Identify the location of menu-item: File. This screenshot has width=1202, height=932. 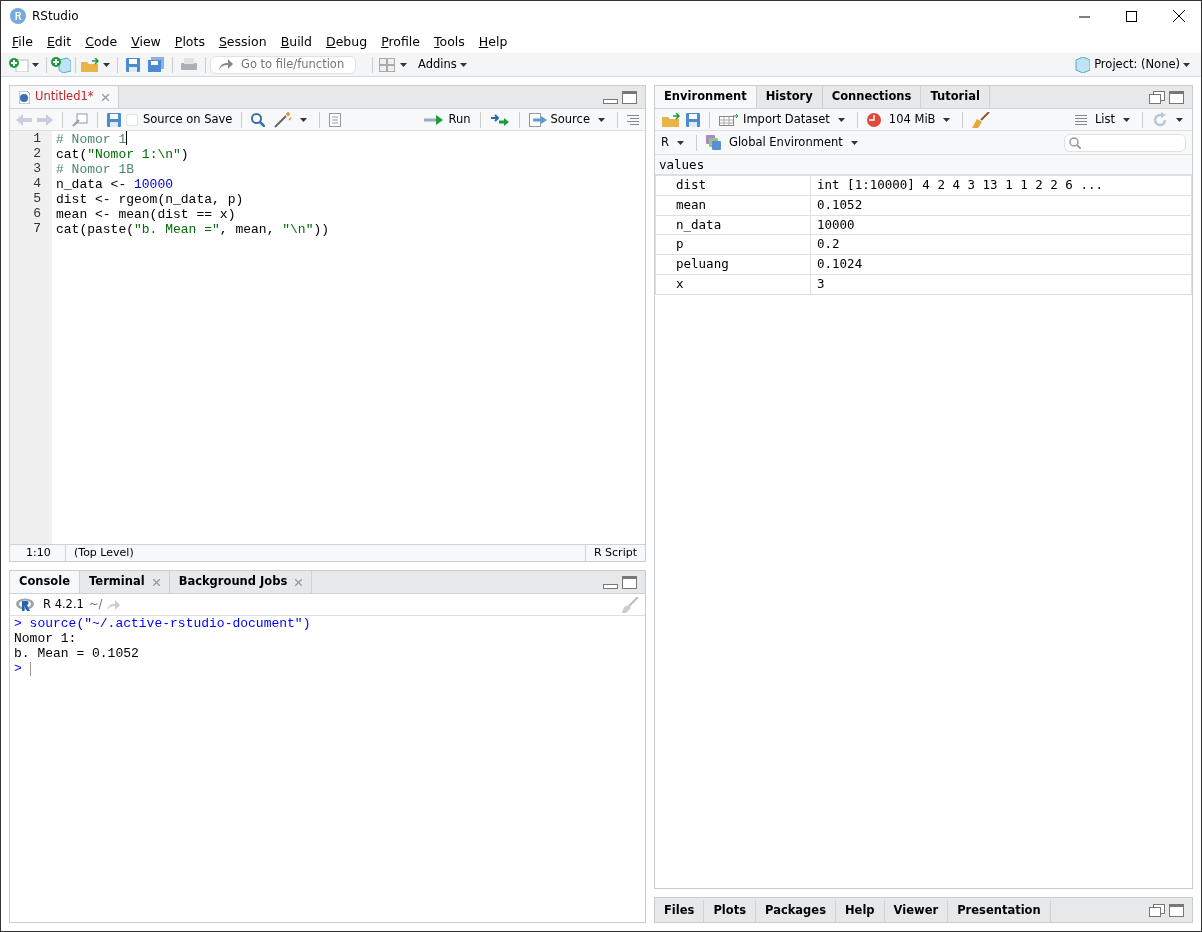
(22, 42).